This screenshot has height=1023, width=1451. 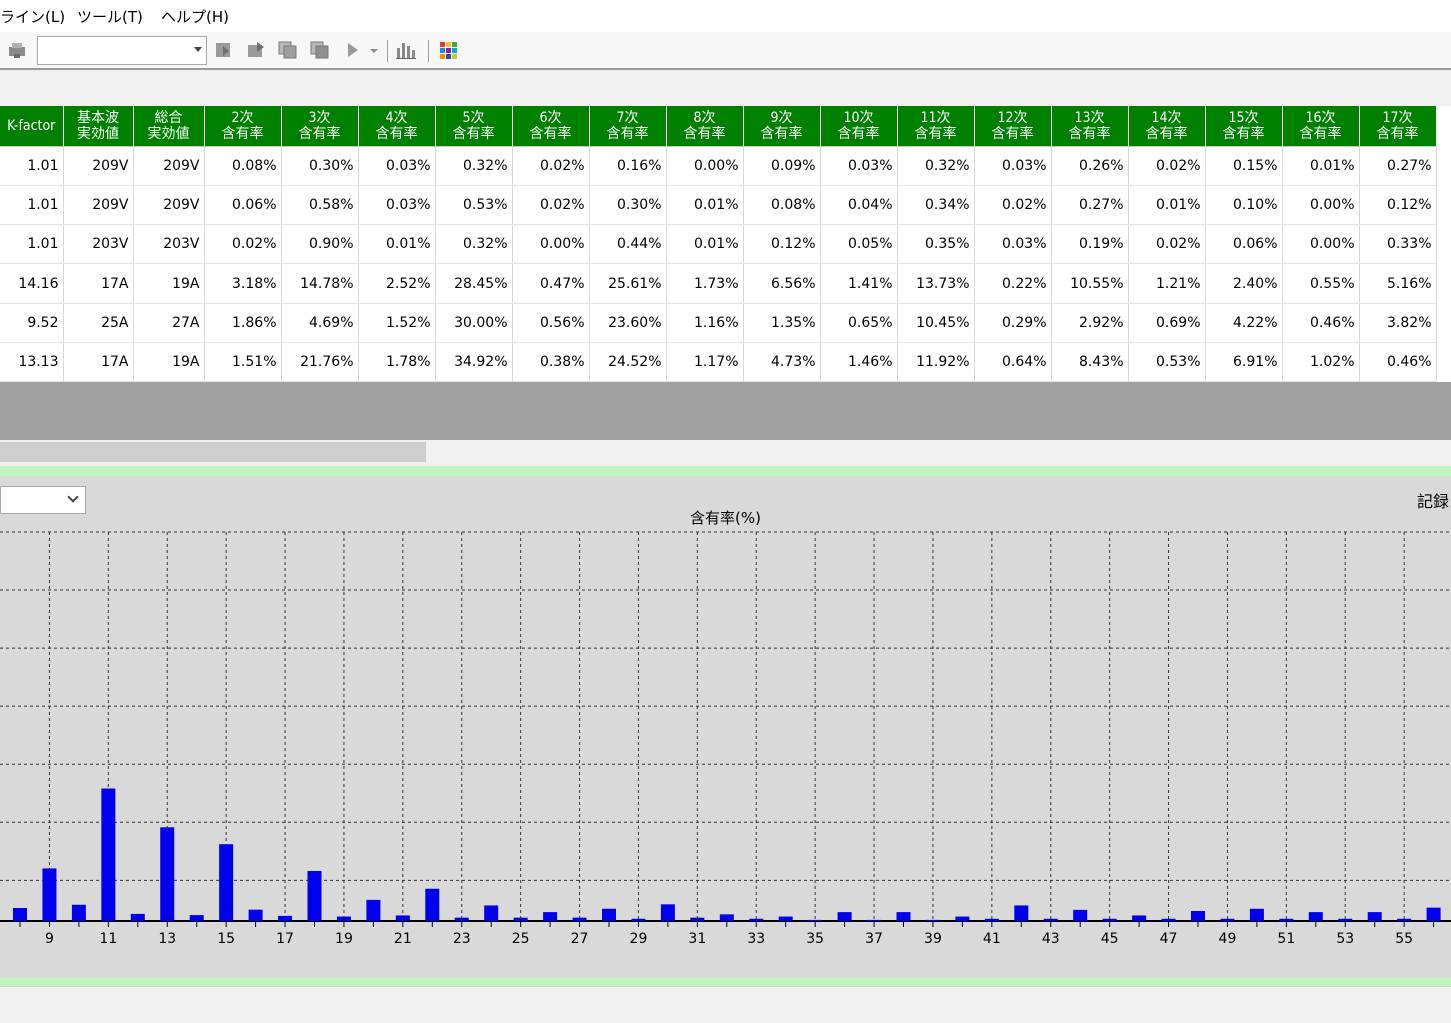 What do you see at coordinates (288, 50) in the screenshot?
I see `copy-icon` at bounding box center [288, 50].